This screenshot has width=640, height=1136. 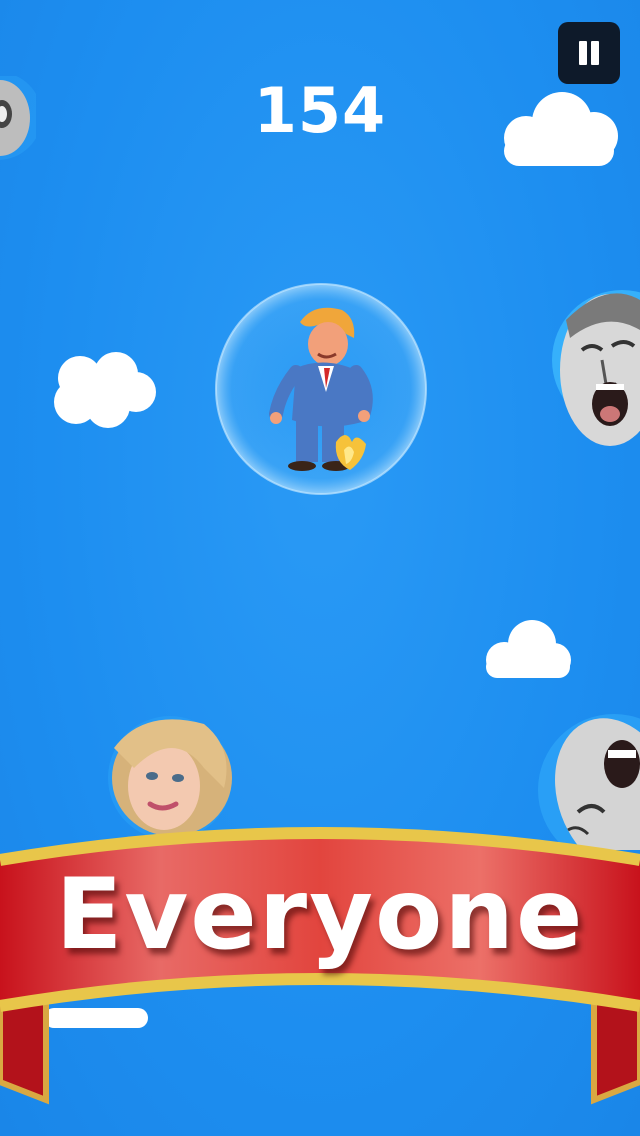 I want to click on score-counter: 154, so click(x=320, y=110).